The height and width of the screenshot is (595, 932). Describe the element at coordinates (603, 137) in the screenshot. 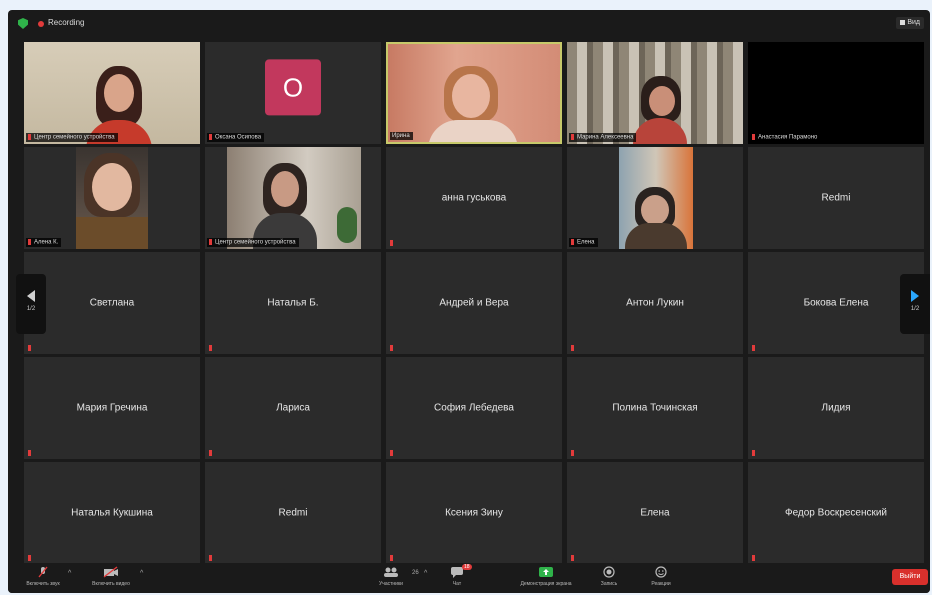

I see `participant-name-tag: Марина Алексеевна` at that location.